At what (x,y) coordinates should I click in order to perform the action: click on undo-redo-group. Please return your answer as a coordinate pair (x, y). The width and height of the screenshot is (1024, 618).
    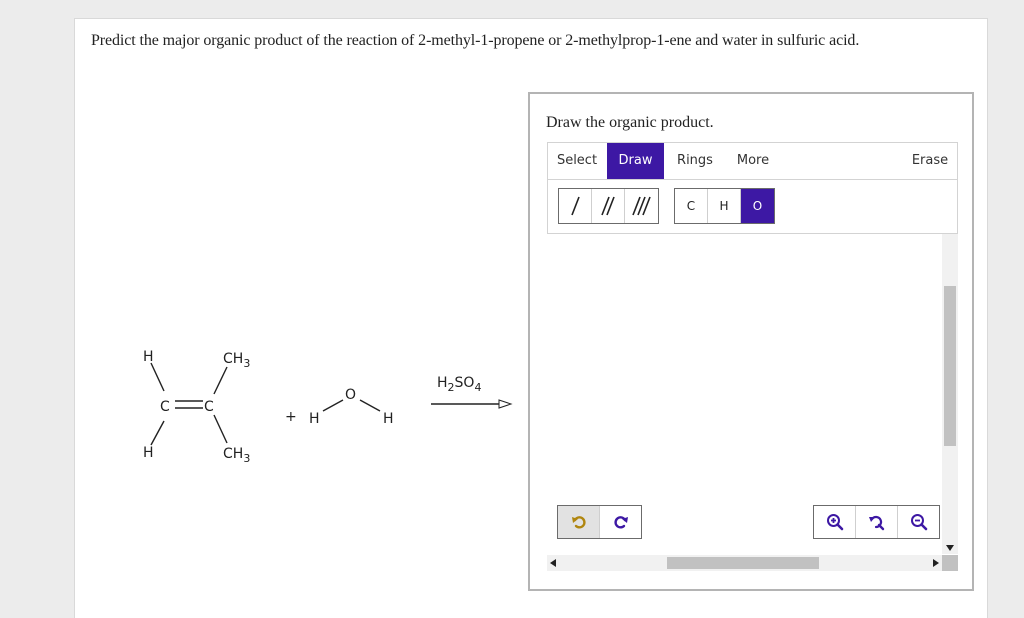
    Looking at the image, I should click on (599, 522).